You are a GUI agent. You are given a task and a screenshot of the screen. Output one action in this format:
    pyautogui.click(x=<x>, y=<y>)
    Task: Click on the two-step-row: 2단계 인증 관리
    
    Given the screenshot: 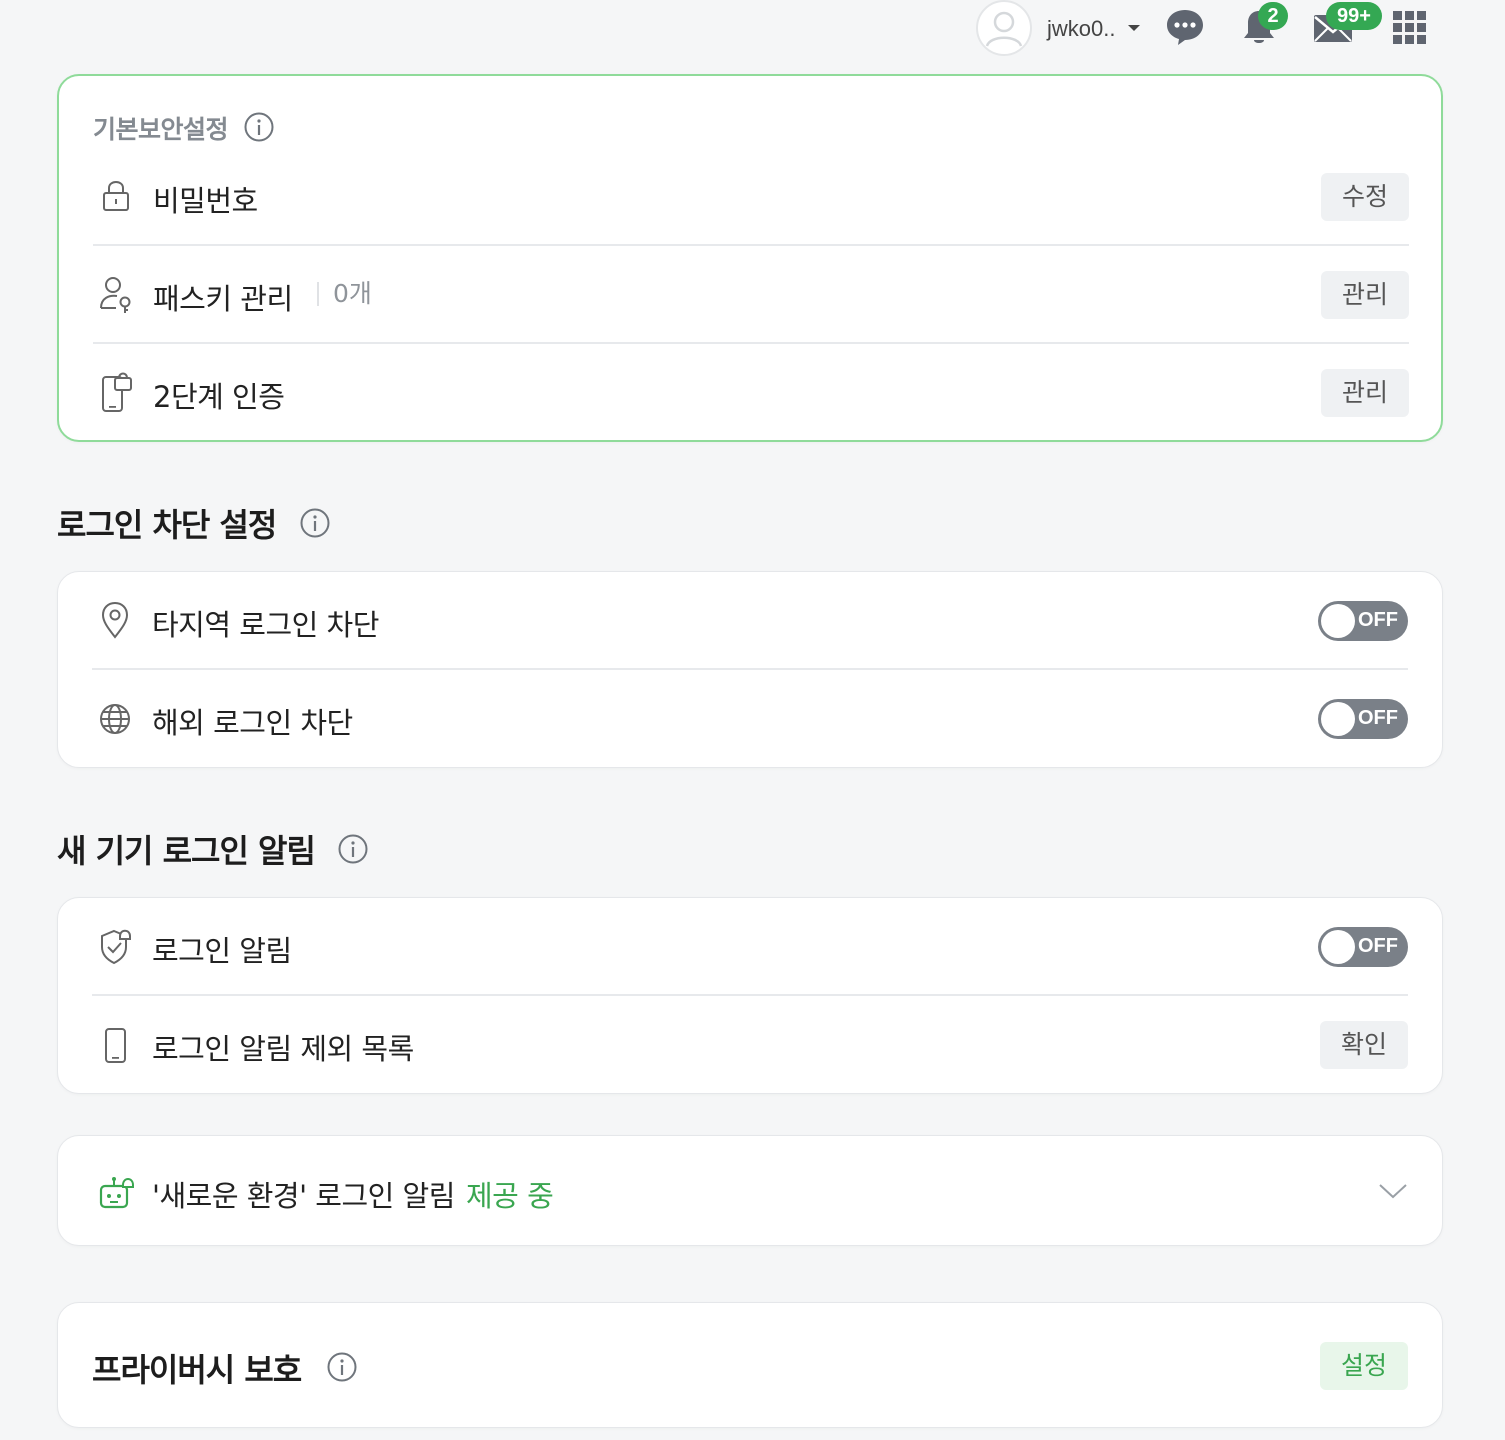 What is the action you would take?
    pyautogui.click(x=751, y=393)
    